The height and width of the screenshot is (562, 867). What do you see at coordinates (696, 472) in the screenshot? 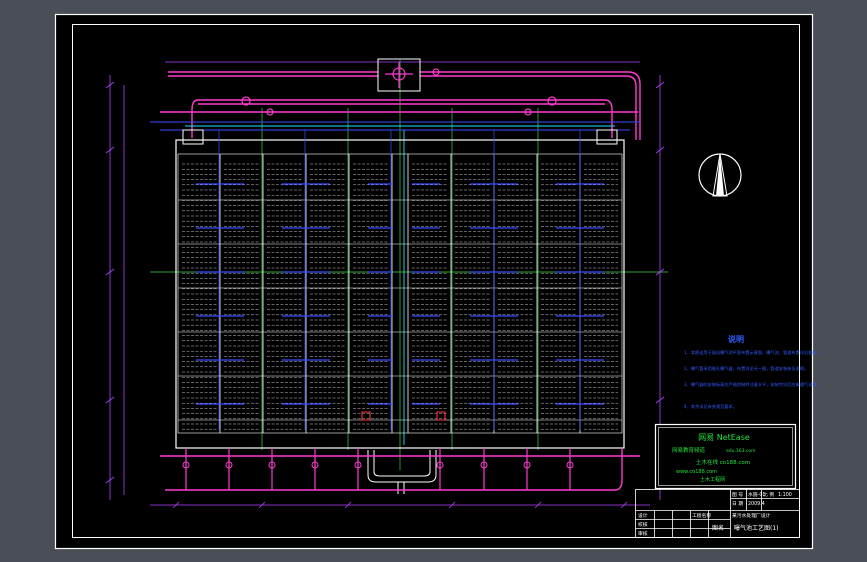
I see `logo-line5: www.co188.com` at bounding box center [696, 472].